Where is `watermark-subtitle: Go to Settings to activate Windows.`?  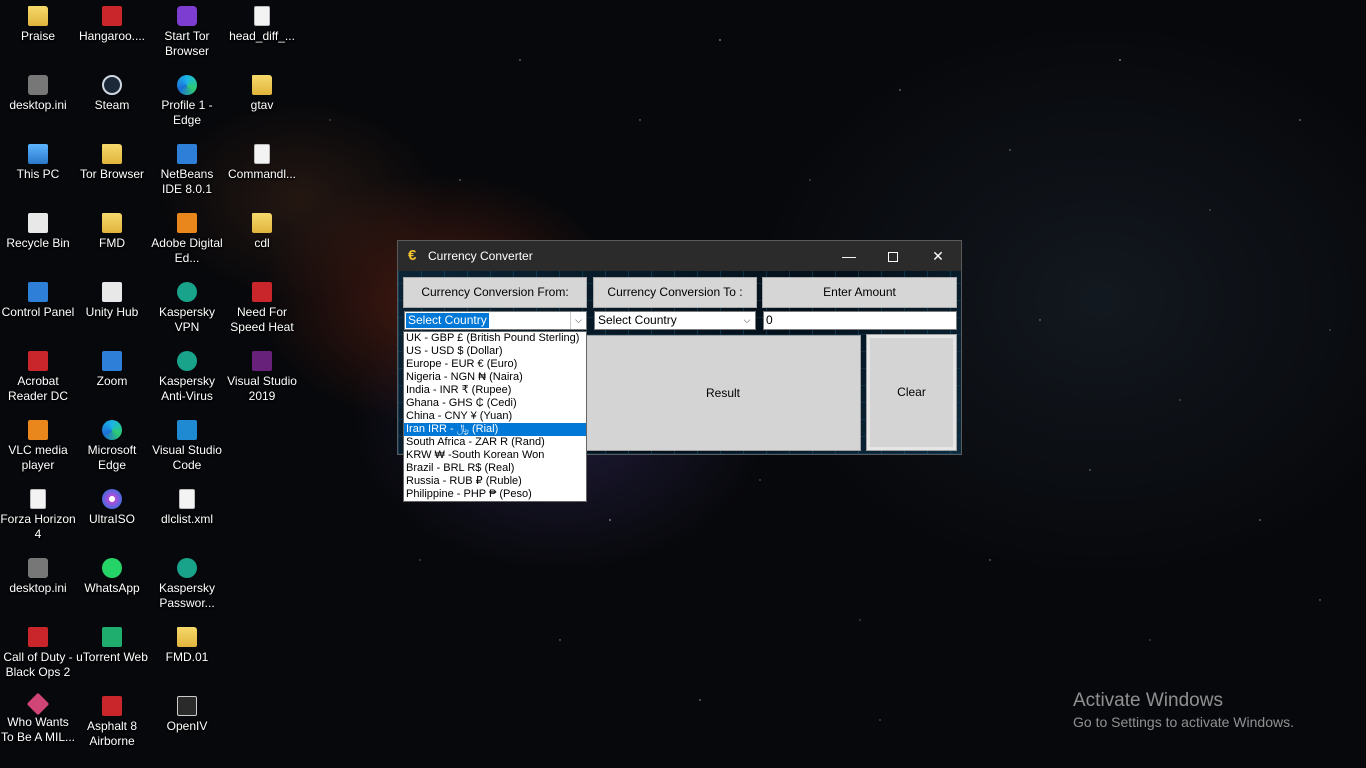 watermark-subtitle: Go to Settings to activate Windows. is located at coordinates (1183, 722).